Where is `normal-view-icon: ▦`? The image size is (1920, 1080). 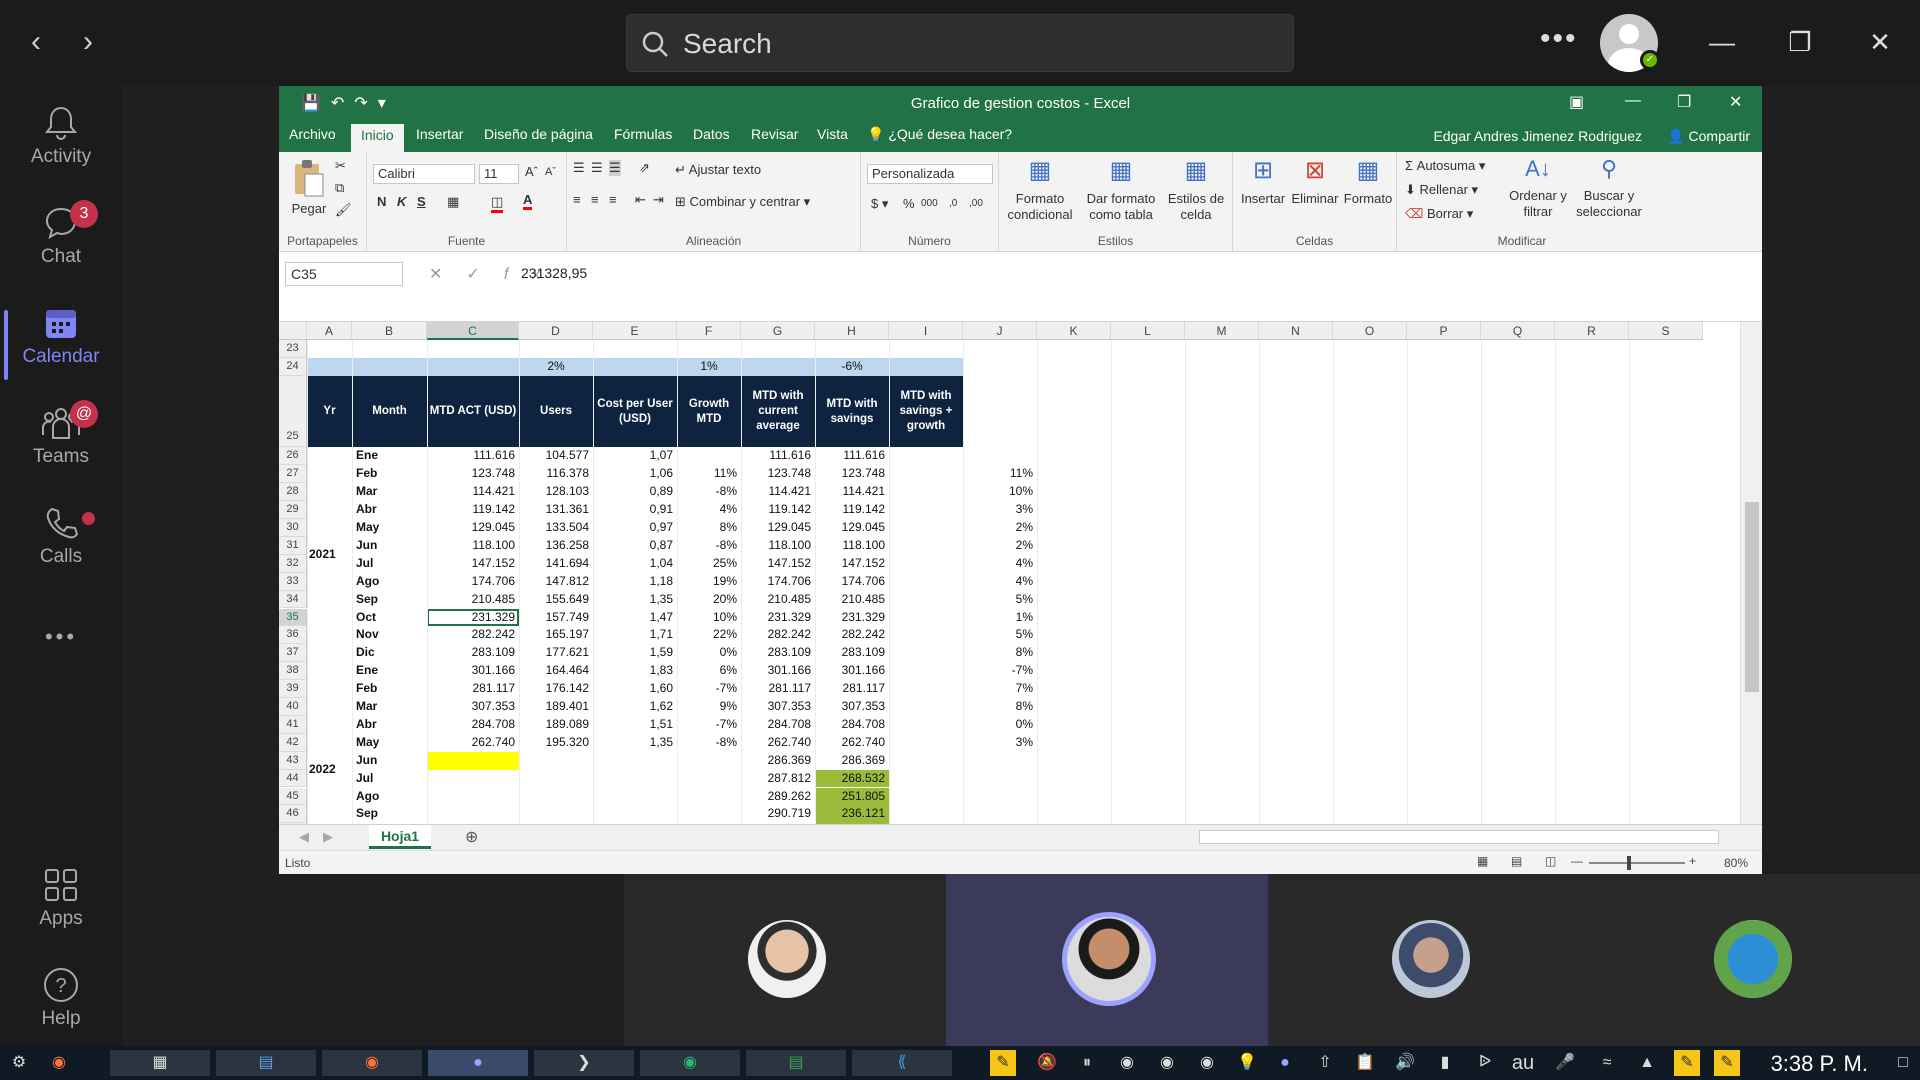
normal-view-icon: ▦ is located at coordinates (1482, 861).